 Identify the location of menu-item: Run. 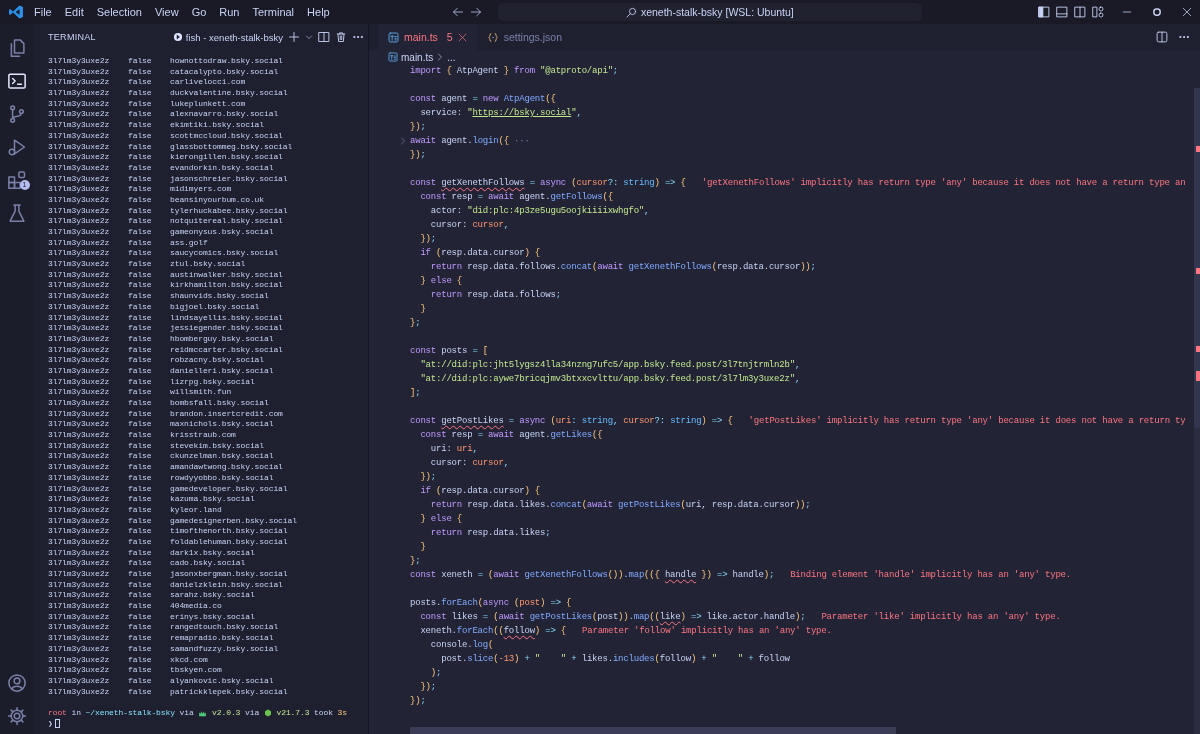
(229, 12).